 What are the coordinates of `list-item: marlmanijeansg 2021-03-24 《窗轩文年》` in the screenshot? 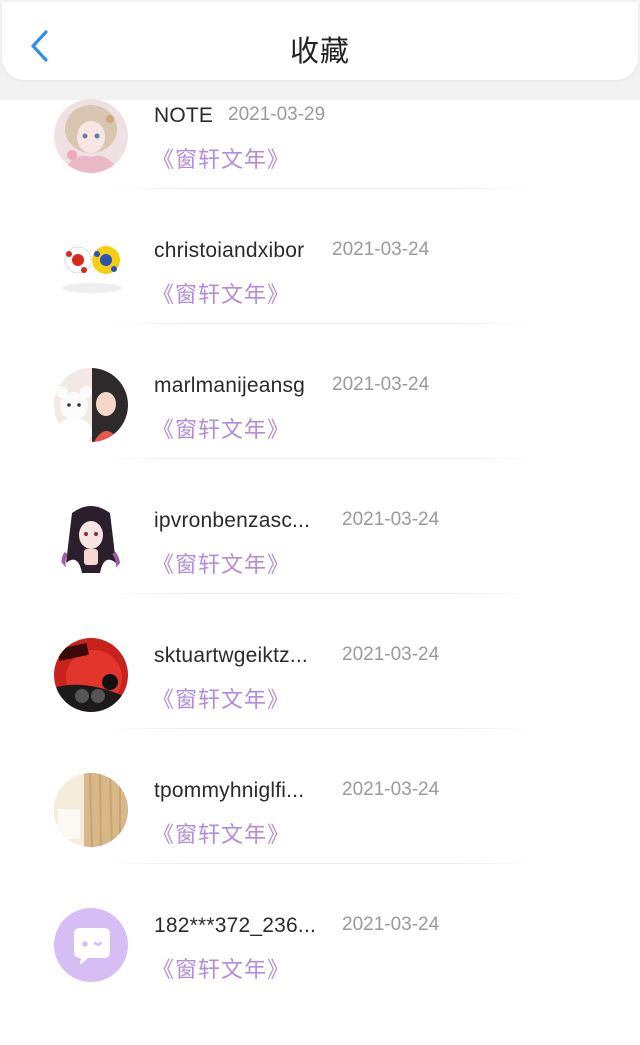 It's located at (320, 436).